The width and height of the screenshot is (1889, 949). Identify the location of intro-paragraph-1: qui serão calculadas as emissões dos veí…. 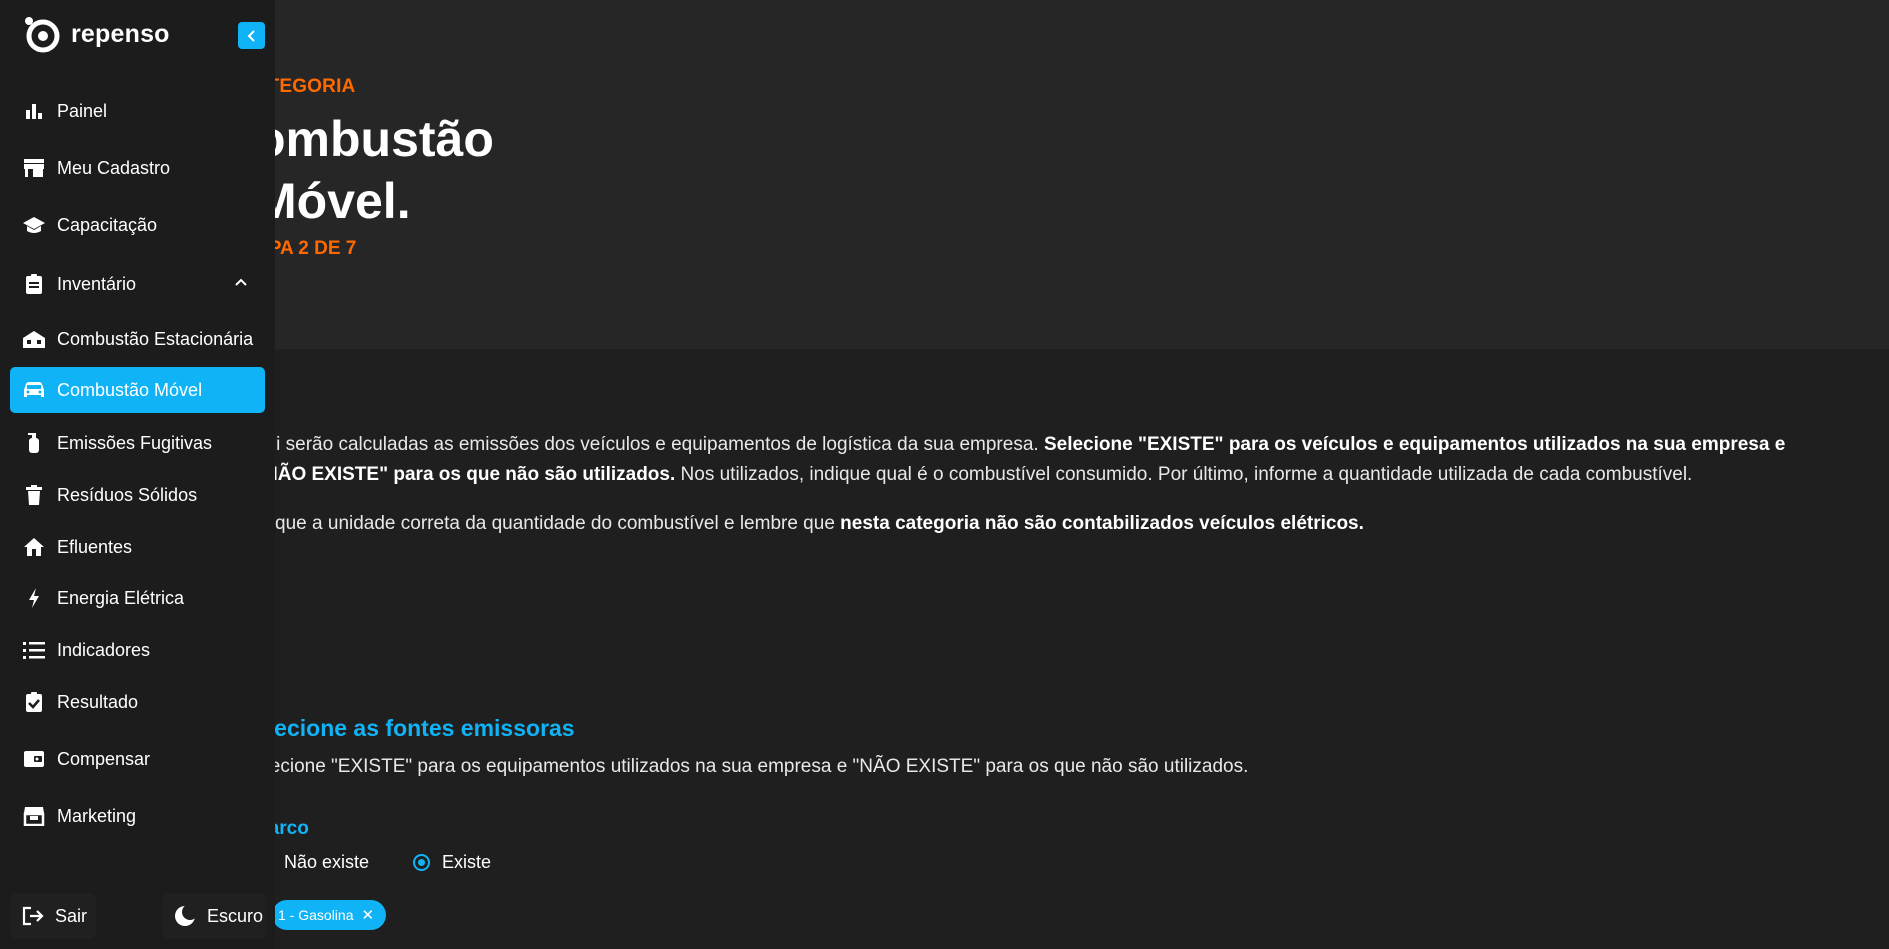
(1025, 460).